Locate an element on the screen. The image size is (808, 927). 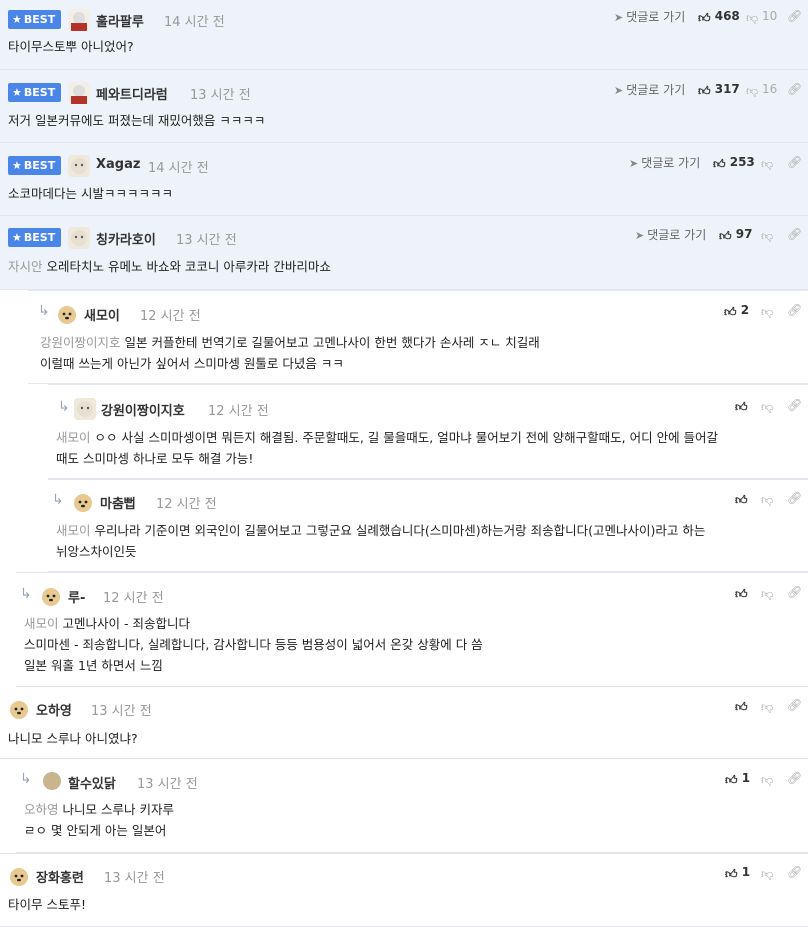
comment-text: 오하영 나니모 스루나 키자루 ㄹㅇ 몇 안되게 아는 일본어 is located at coordinates (99, 820).